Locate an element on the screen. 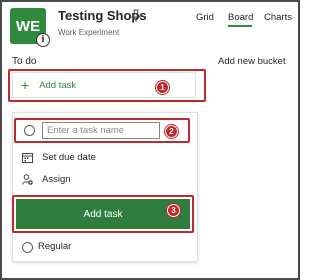 This screenshot has height=280, width=320. pin-icon is located at coordinates (136, 16).